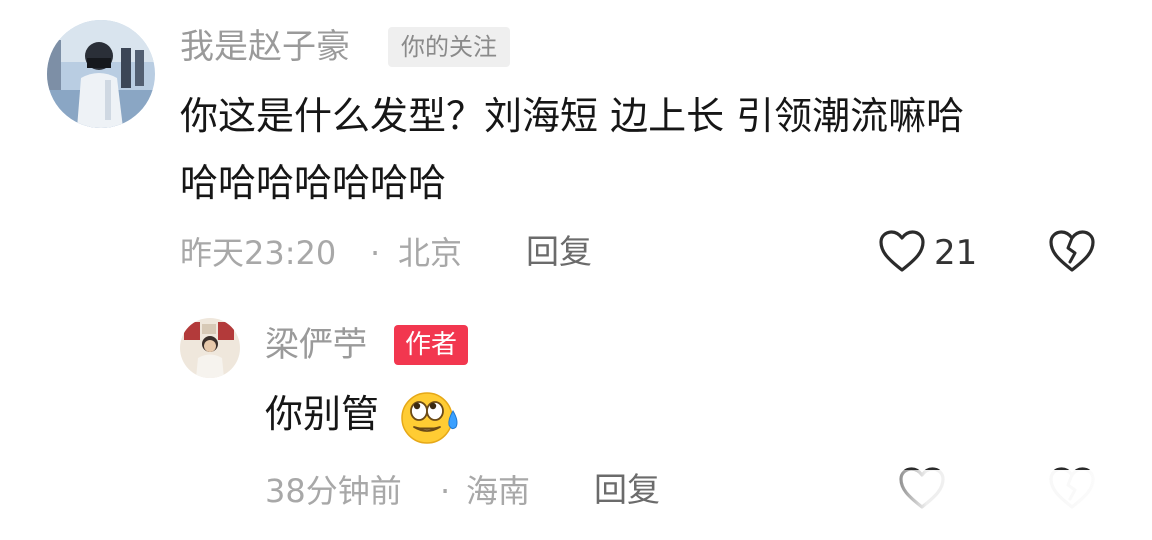 The image size is (1152, 540). Describe the element at coordinates (1072, 251) in the screenshot. I see `broken-heart-icon` at that location.